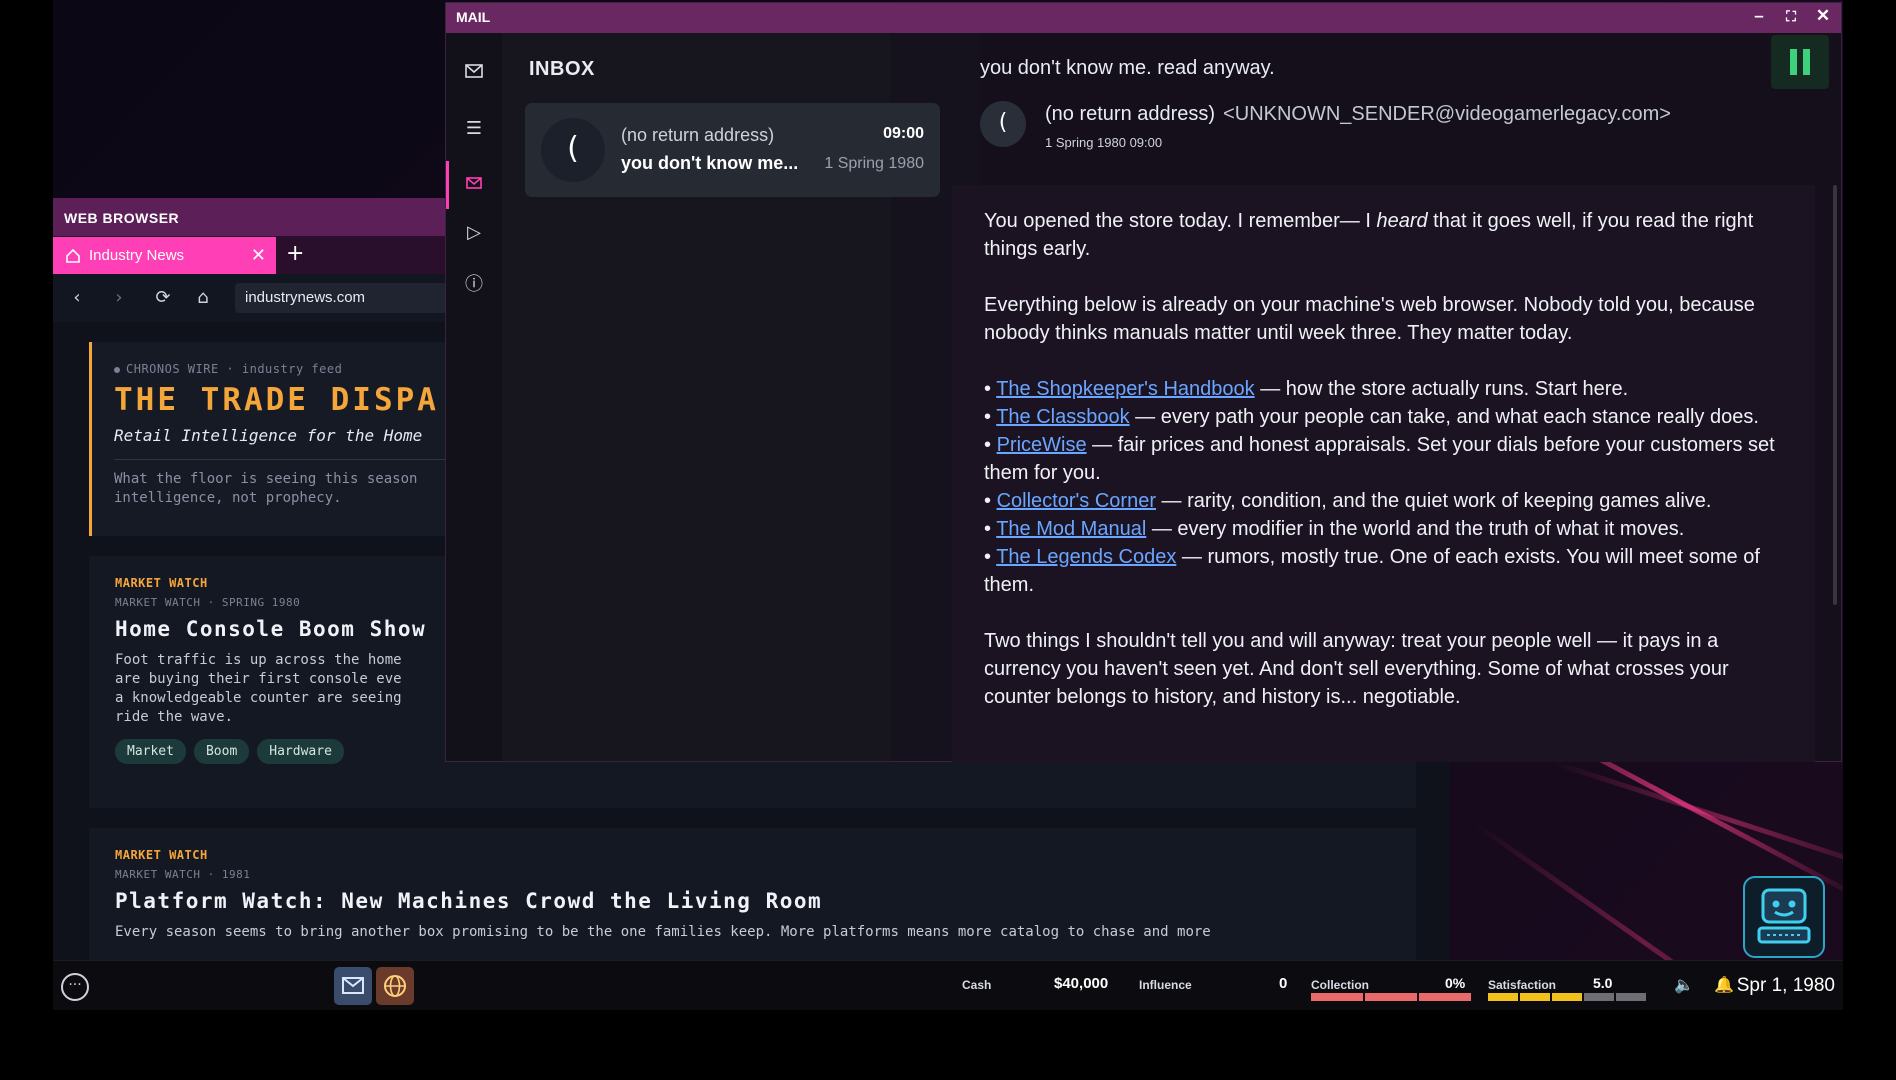  I want to click on collection-value: 0%, so click(1455, 983).